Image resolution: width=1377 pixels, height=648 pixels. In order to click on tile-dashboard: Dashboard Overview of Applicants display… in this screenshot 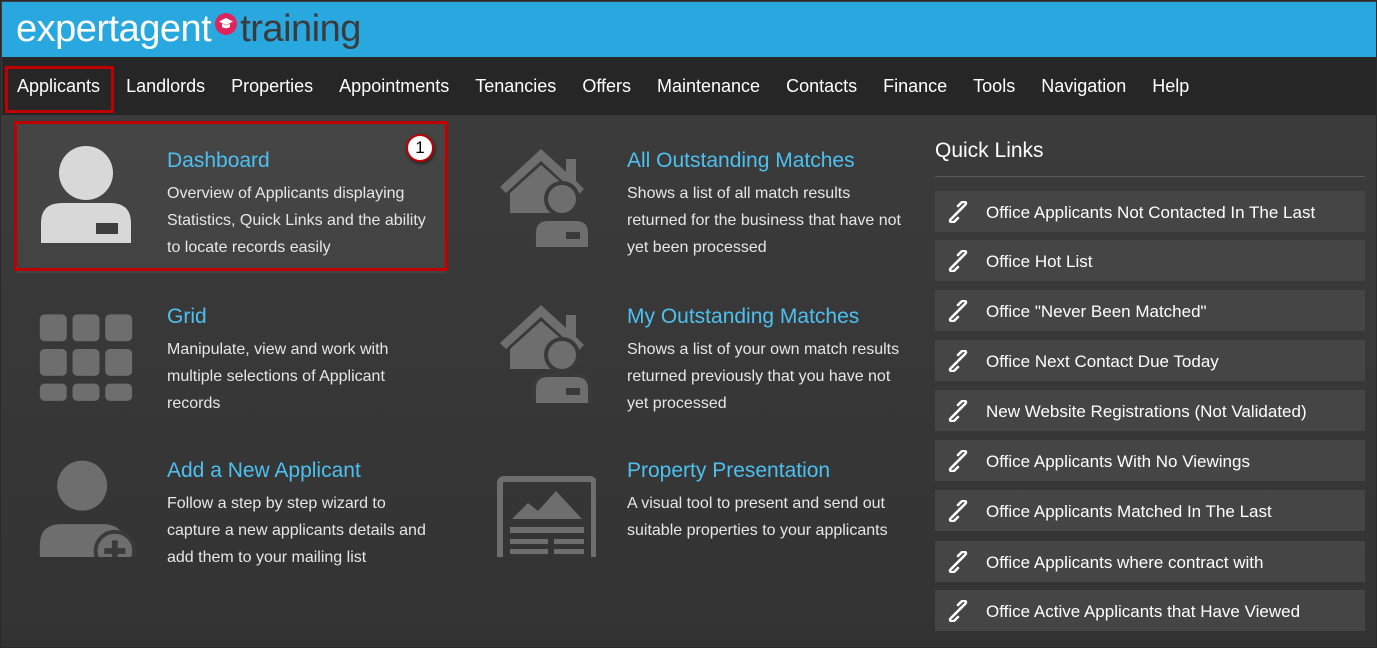, I will do `click(231, 198)`.